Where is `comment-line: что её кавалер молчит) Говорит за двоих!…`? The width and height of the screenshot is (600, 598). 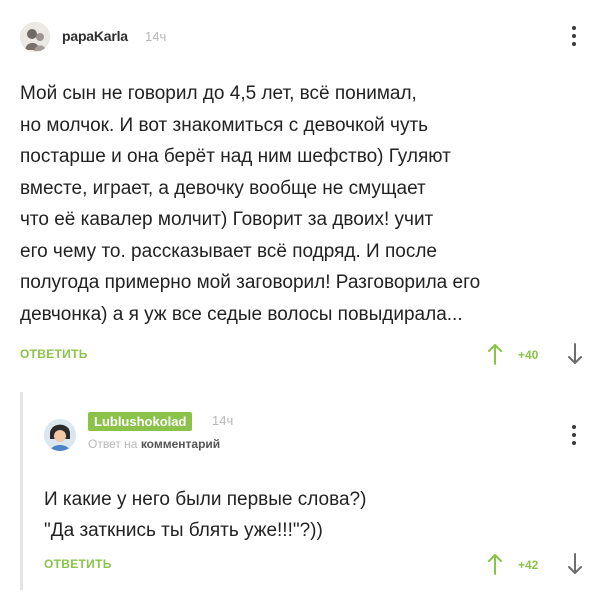
comment-line: что её кавалер молчит) Говорит за двоих!… is located at coordinates (227, 219).